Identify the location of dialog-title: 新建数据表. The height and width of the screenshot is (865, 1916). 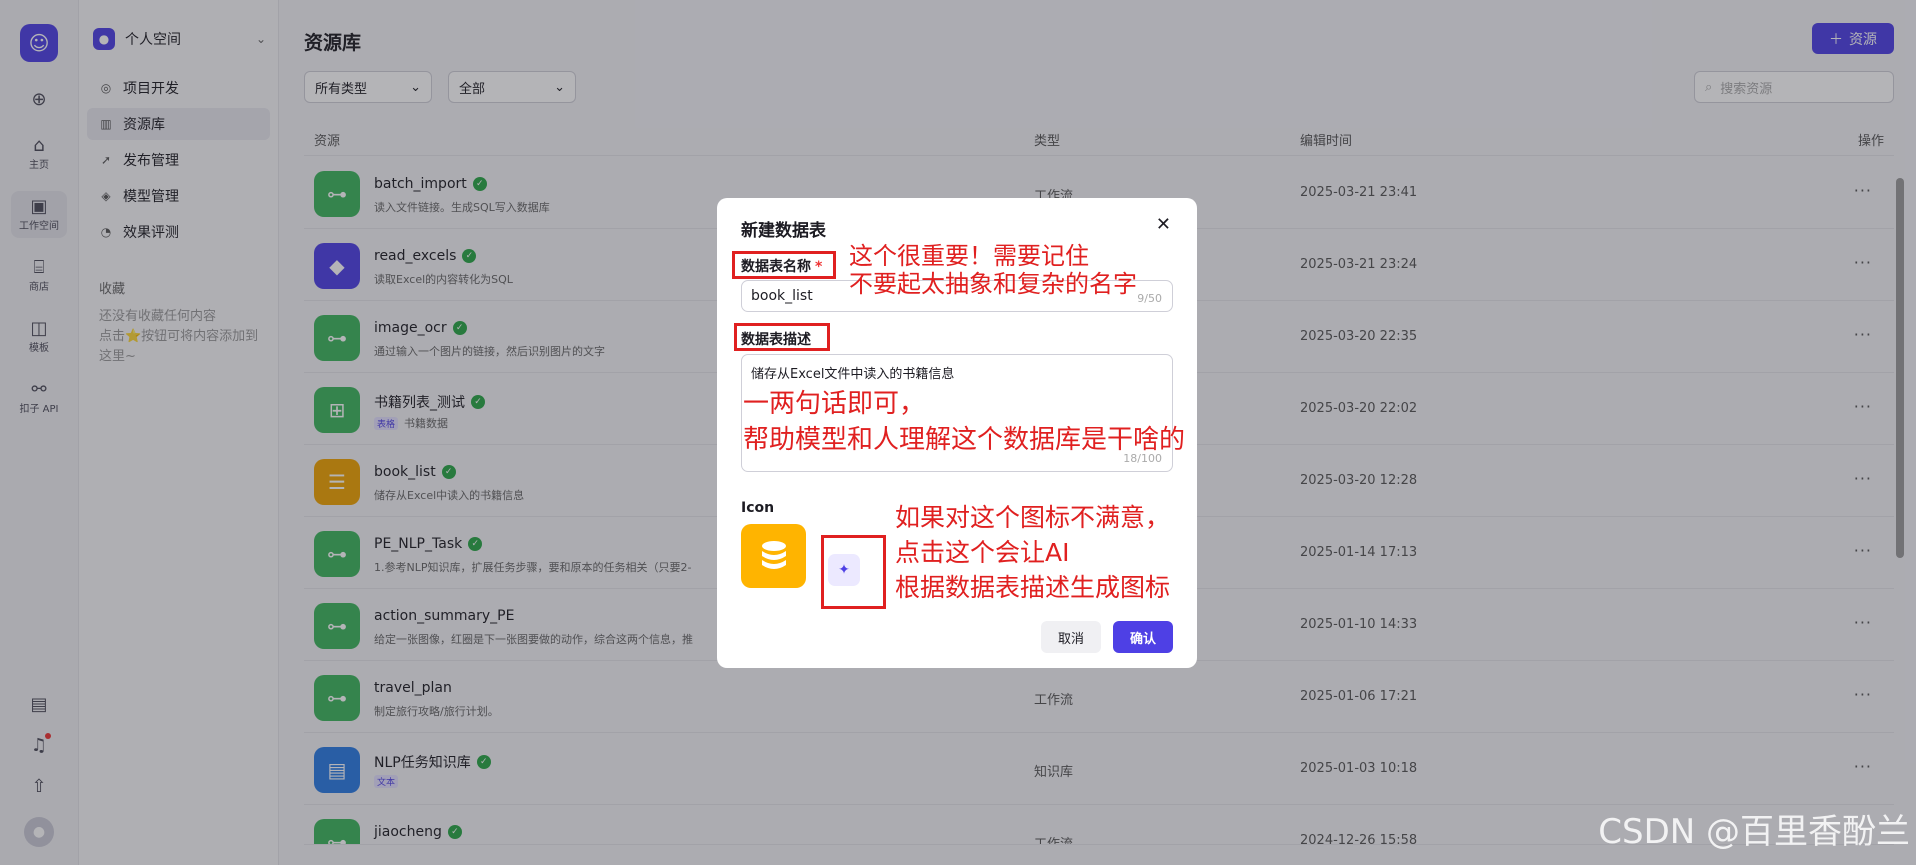
(783, 231).